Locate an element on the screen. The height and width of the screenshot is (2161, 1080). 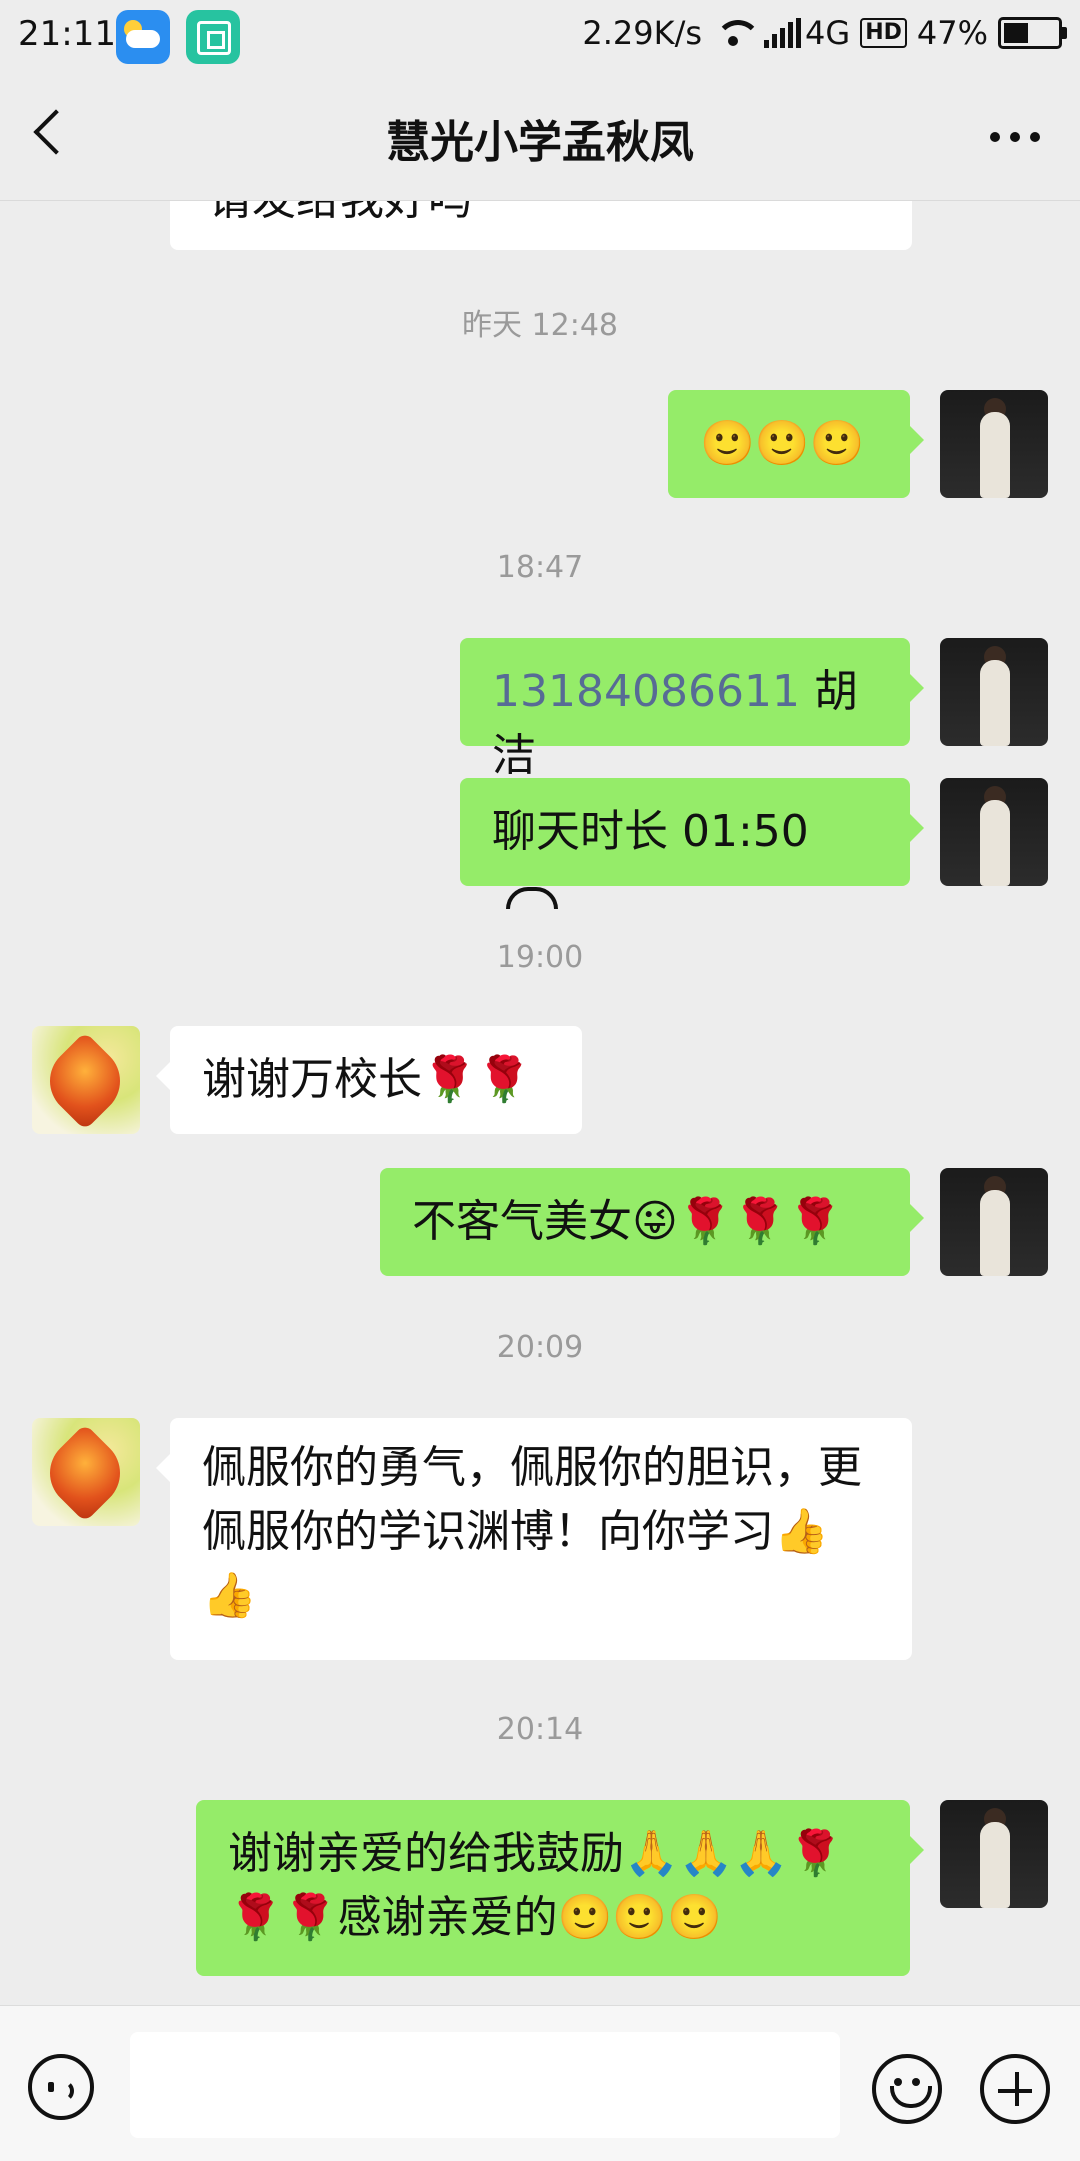
timestamp: 18:47 is located at coordinates (540, 567).